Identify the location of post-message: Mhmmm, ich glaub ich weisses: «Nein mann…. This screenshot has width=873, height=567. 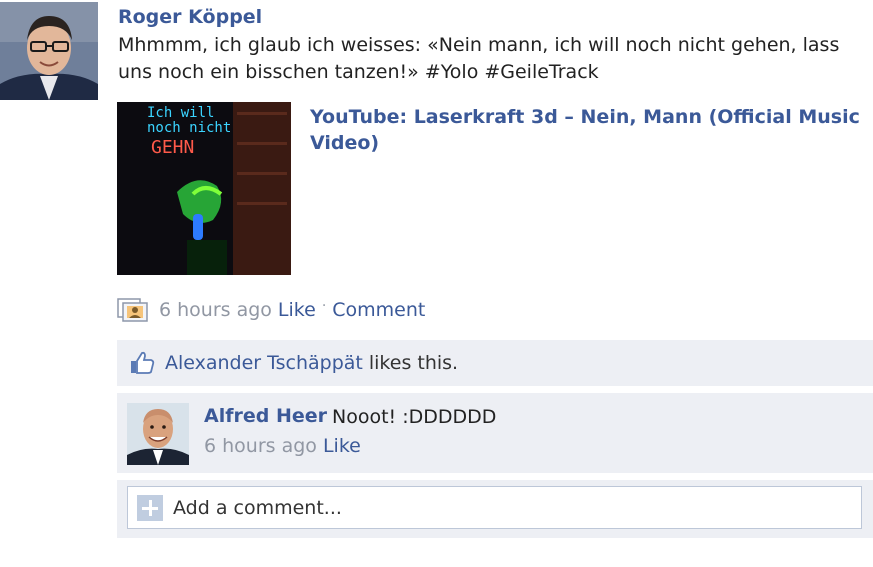
(479, 58).